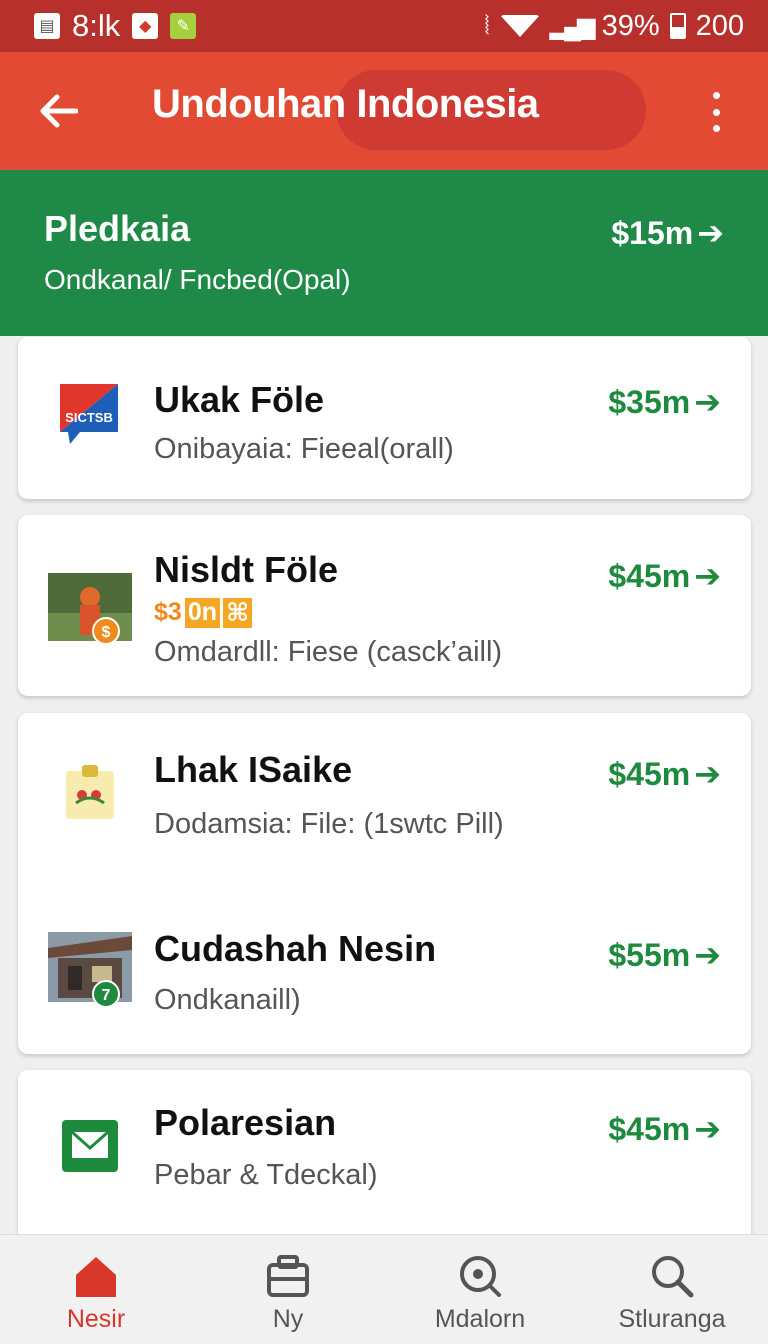 The height and width of the screenshot is (1344, 768). What do you see at coordinates (145, 26) in the screenshot?
I see `app-notification-icon: ◆` at bounding box center [145, 26].